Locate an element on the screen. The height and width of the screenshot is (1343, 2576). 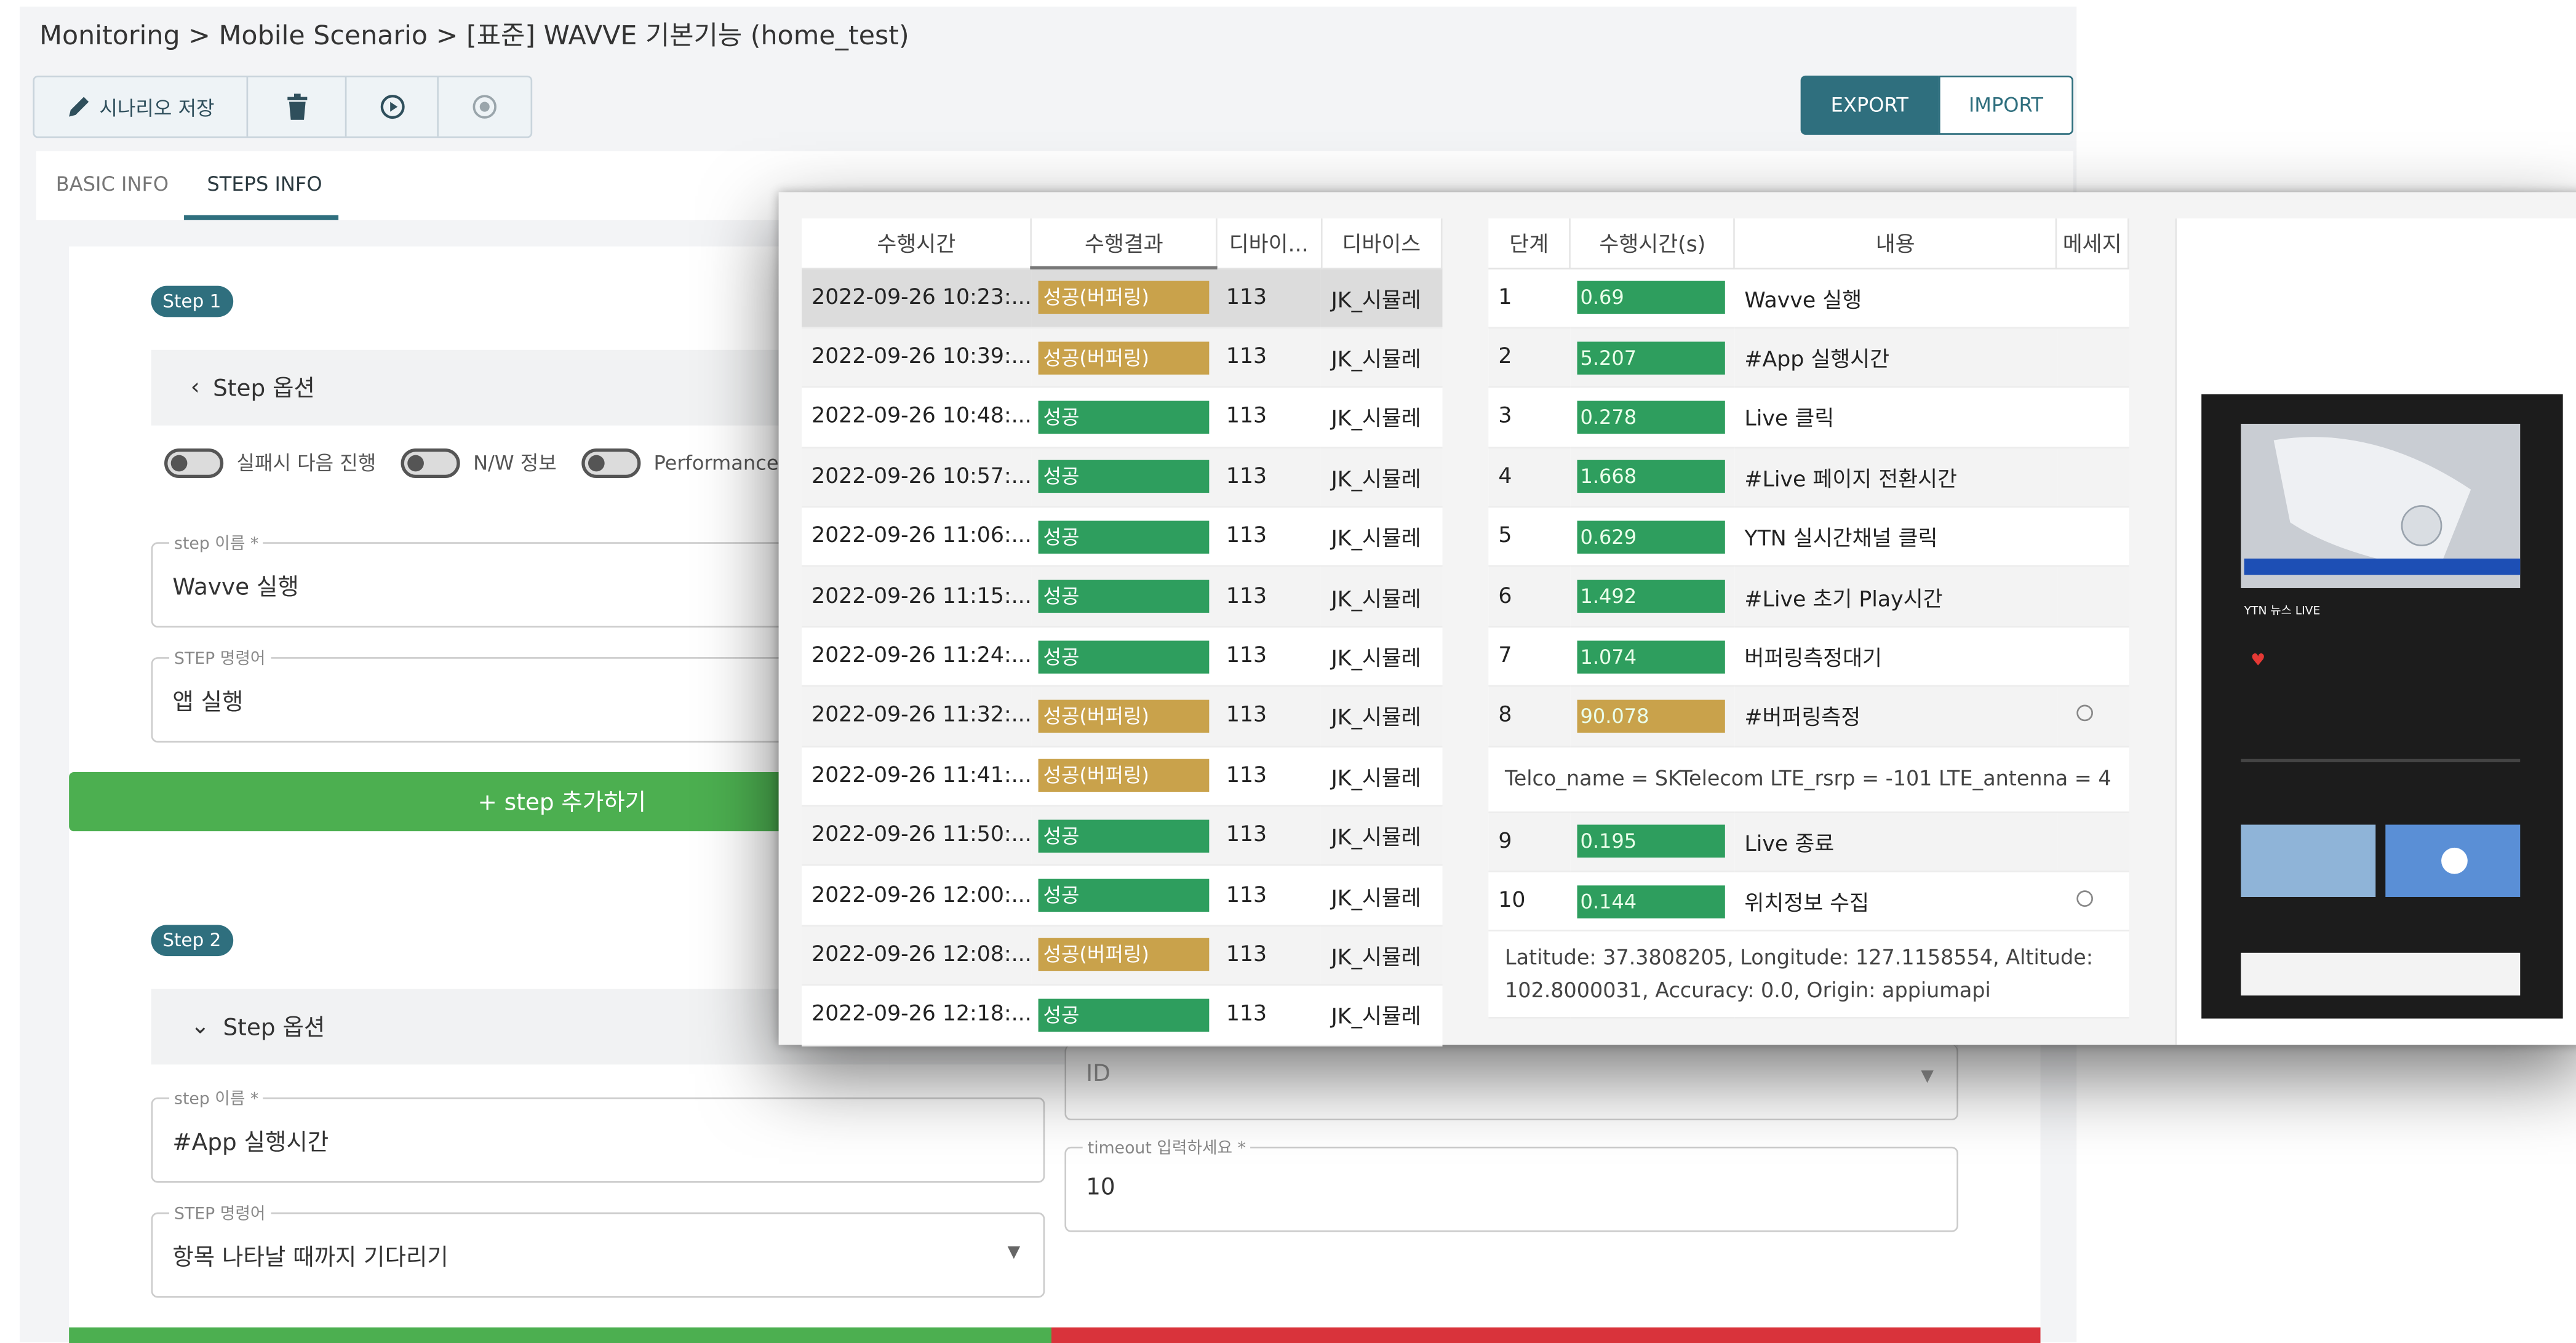
save-scenario-label: 시나리오 저장 is located at coordinates (157, 108).